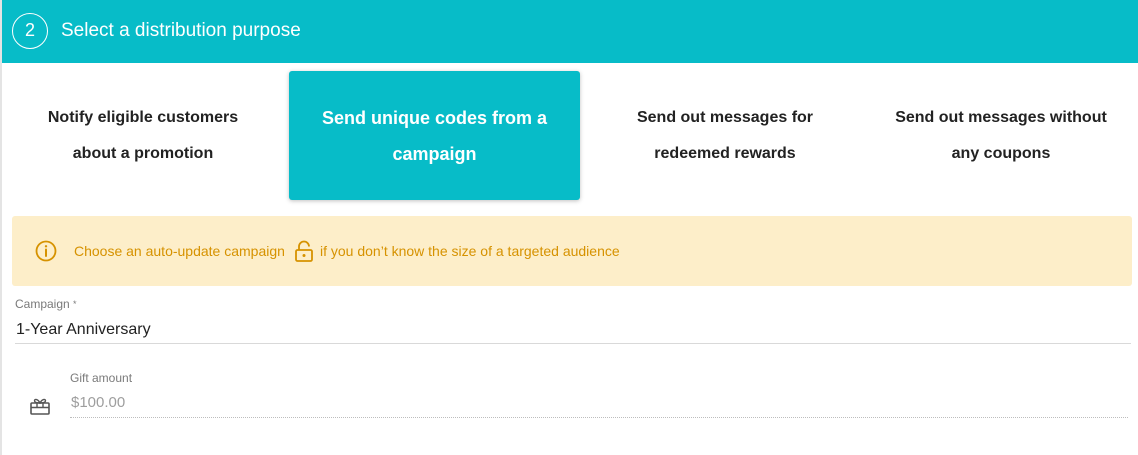 The height and width of the screenshot is (455, 1138). I want to click on step-number-badge: 2, so click(30, 31).